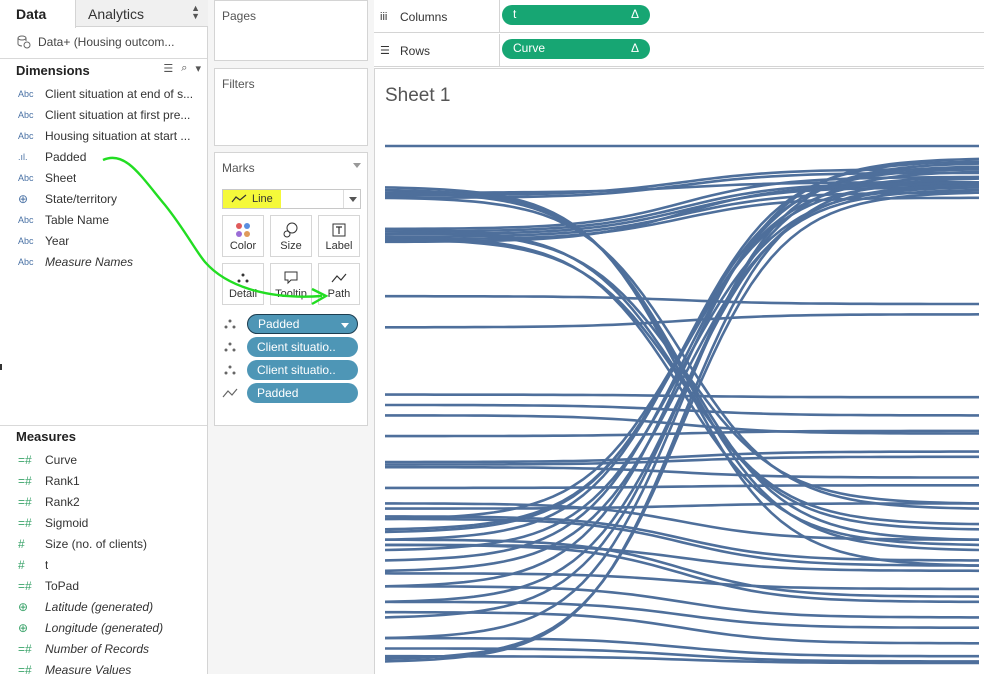  What do you see at coordinates (291, 199) in the screenshot?
I see `mark-type-dropdown: Line` at bounding box center [291, 199].